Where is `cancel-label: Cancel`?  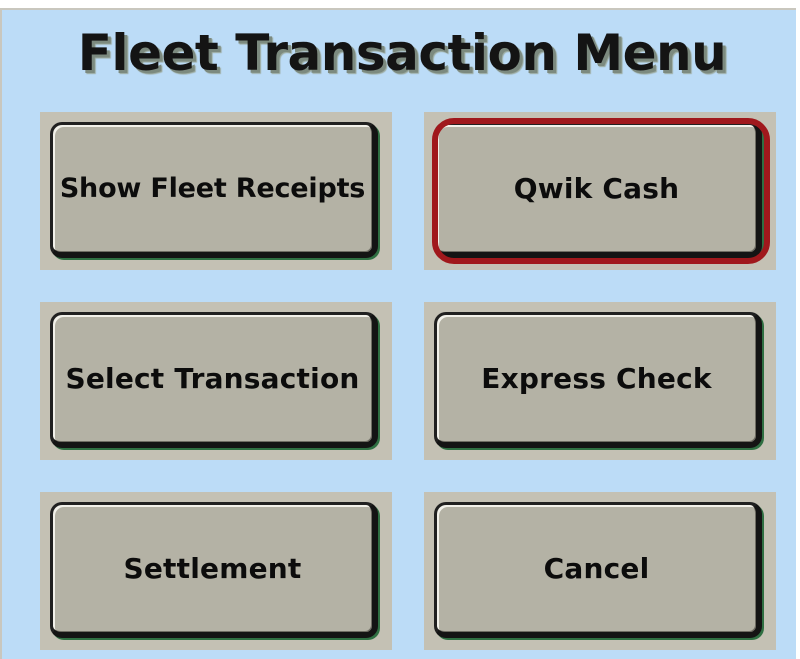
cancel-label: Cancel is located at coordinates (596, 568).